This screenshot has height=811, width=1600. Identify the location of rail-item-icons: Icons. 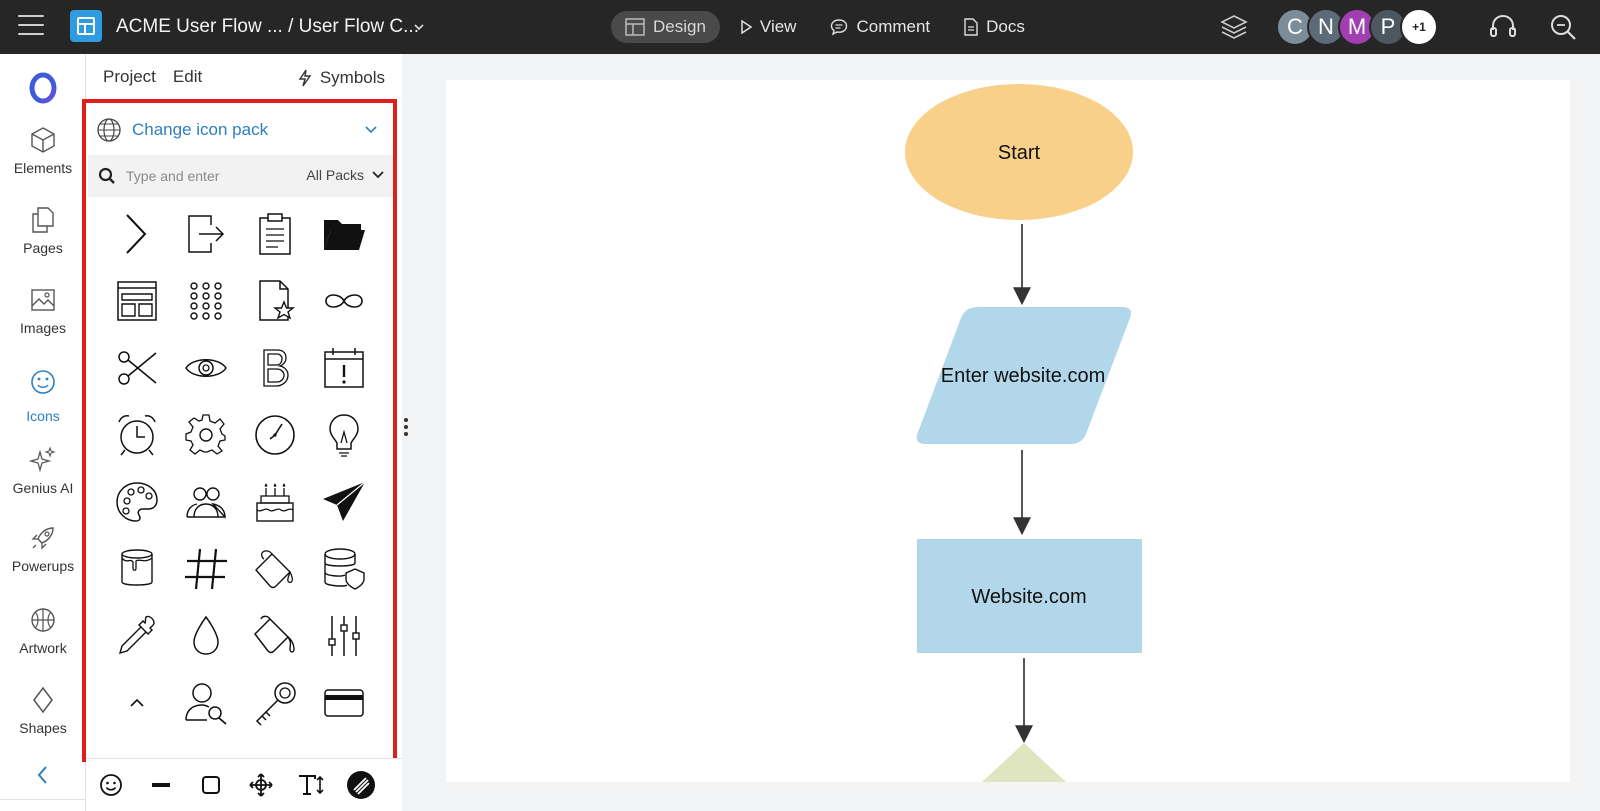
(43, 396).